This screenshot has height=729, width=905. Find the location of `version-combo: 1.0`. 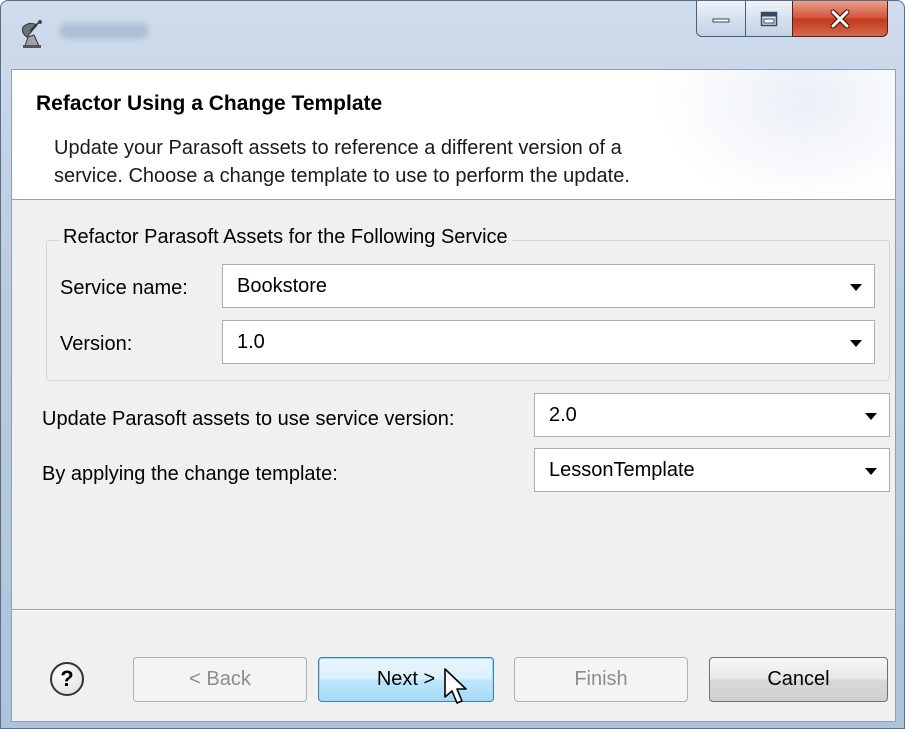

version-combo: 1.0 is located at coordinates (548, 342).